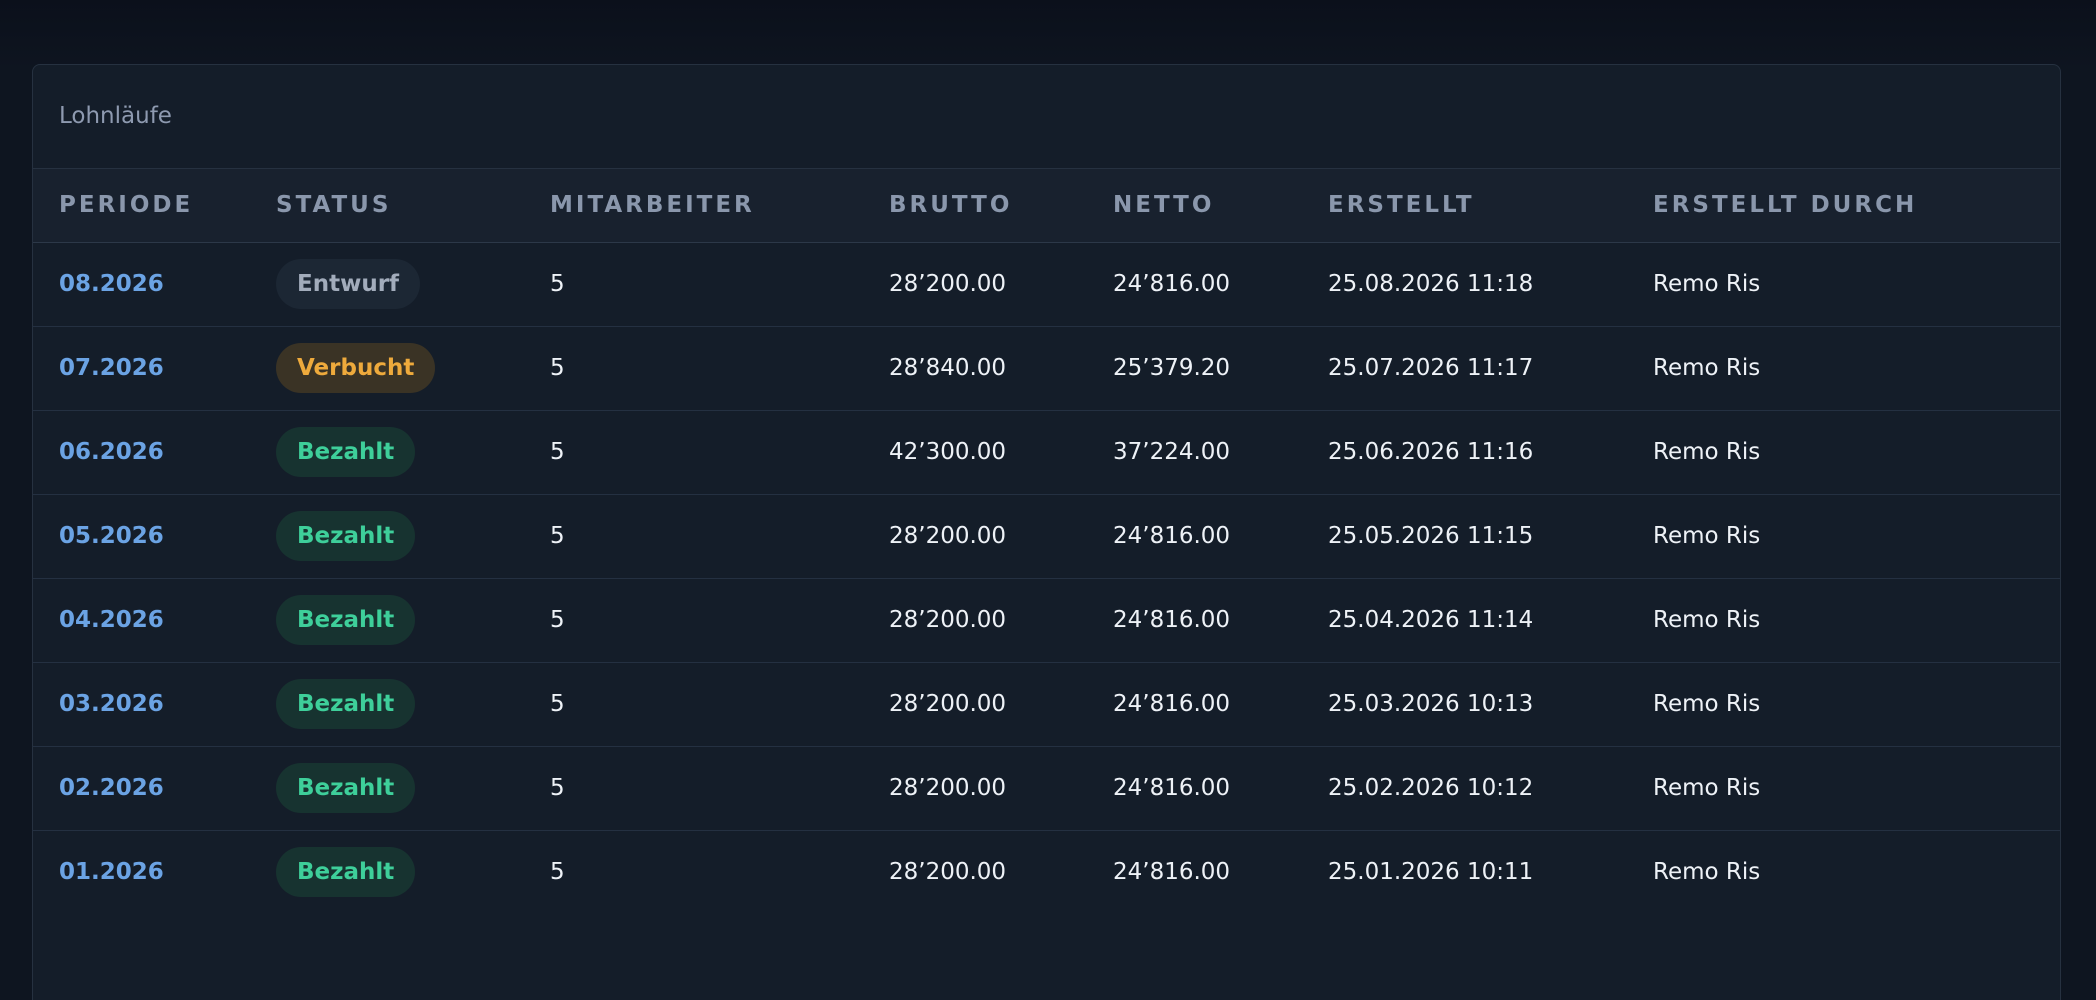 Image resolution: width=2096 pixels, height=1000 pixels. Describe the element at coordinates (1431, 788) in the screenshot. I see `created-cell: 25.02.2026 10:12` at that location.